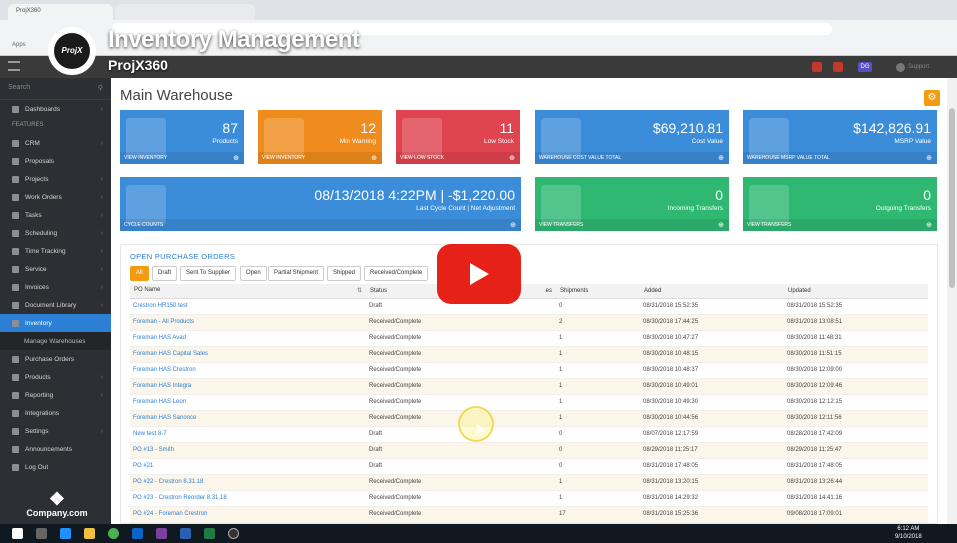 The image size is (957, 543). Describe the element at coordinates (320, 137) in the screenshot. I see `tile-min-warning: 12 Min Warning VIEW INVENTORY ⊕` at that location.